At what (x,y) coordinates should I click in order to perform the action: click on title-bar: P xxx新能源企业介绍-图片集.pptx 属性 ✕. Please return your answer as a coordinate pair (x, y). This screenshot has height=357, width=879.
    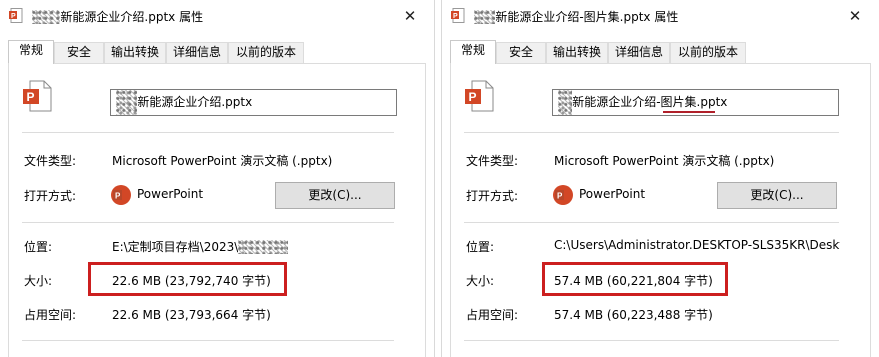
    Looking at the image, I should click on (660, 16).